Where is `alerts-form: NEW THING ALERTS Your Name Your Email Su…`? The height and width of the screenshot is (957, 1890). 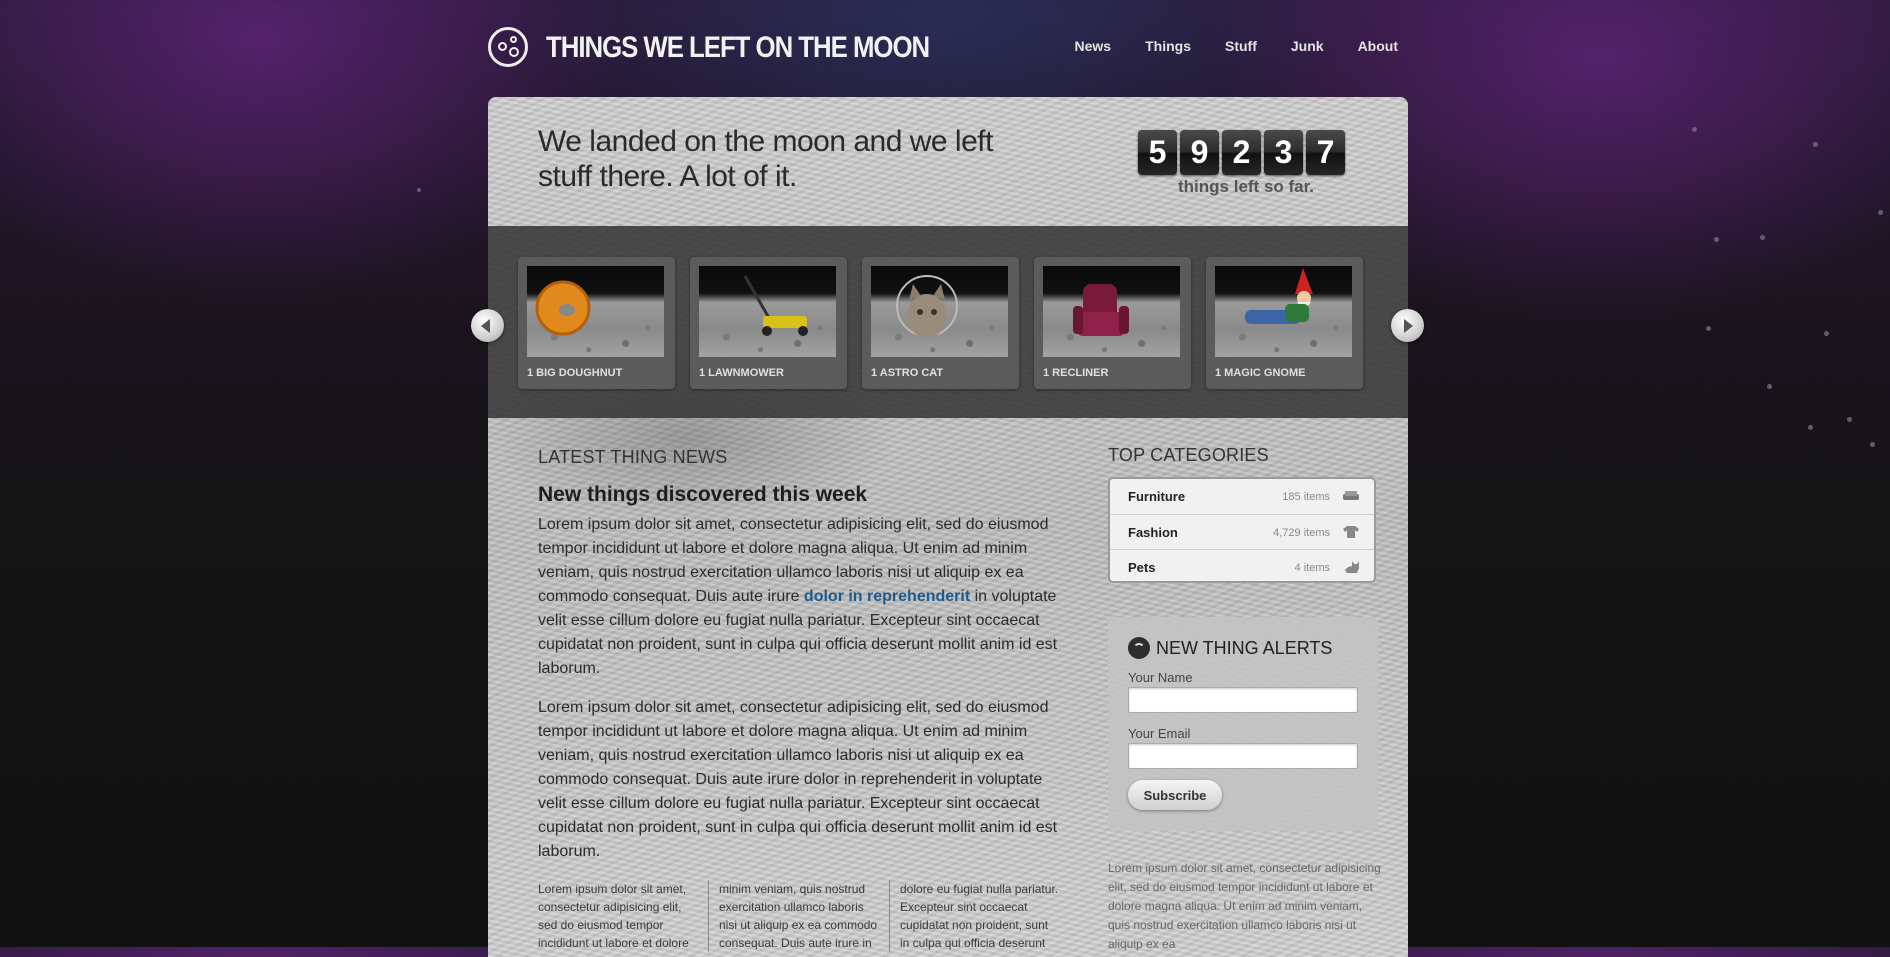
alerts-form: NEW THING ALERTS Your Name Your Email Su… is located at coordinates (1243, 724).